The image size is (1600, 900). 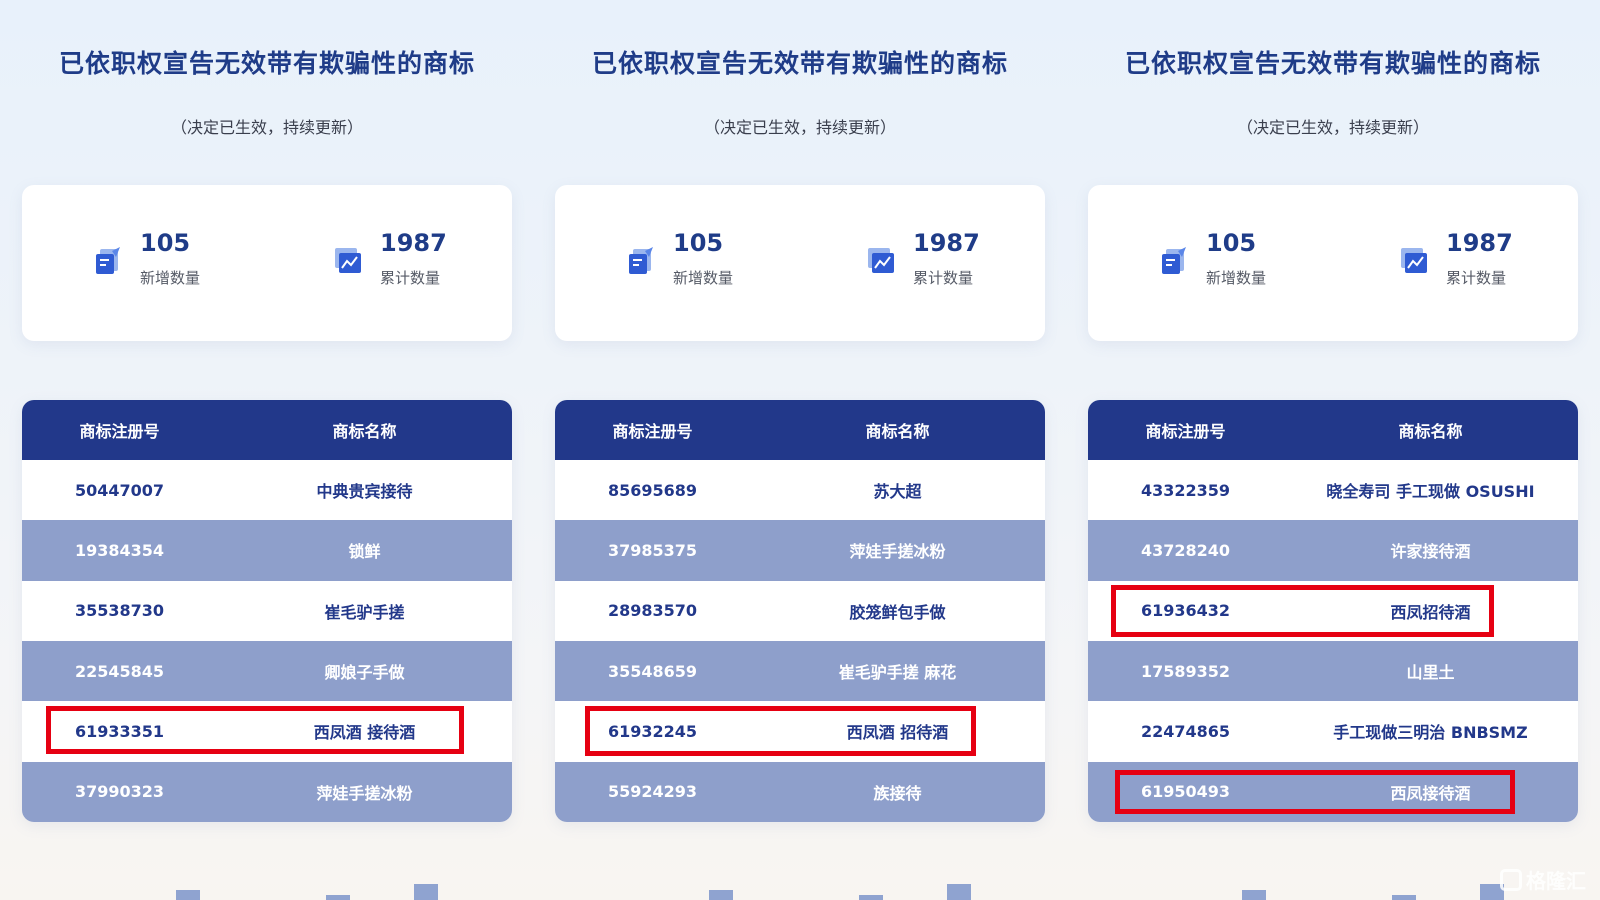 I want to click on cell-reg-no: 37985375, so click(x=652, y=550).